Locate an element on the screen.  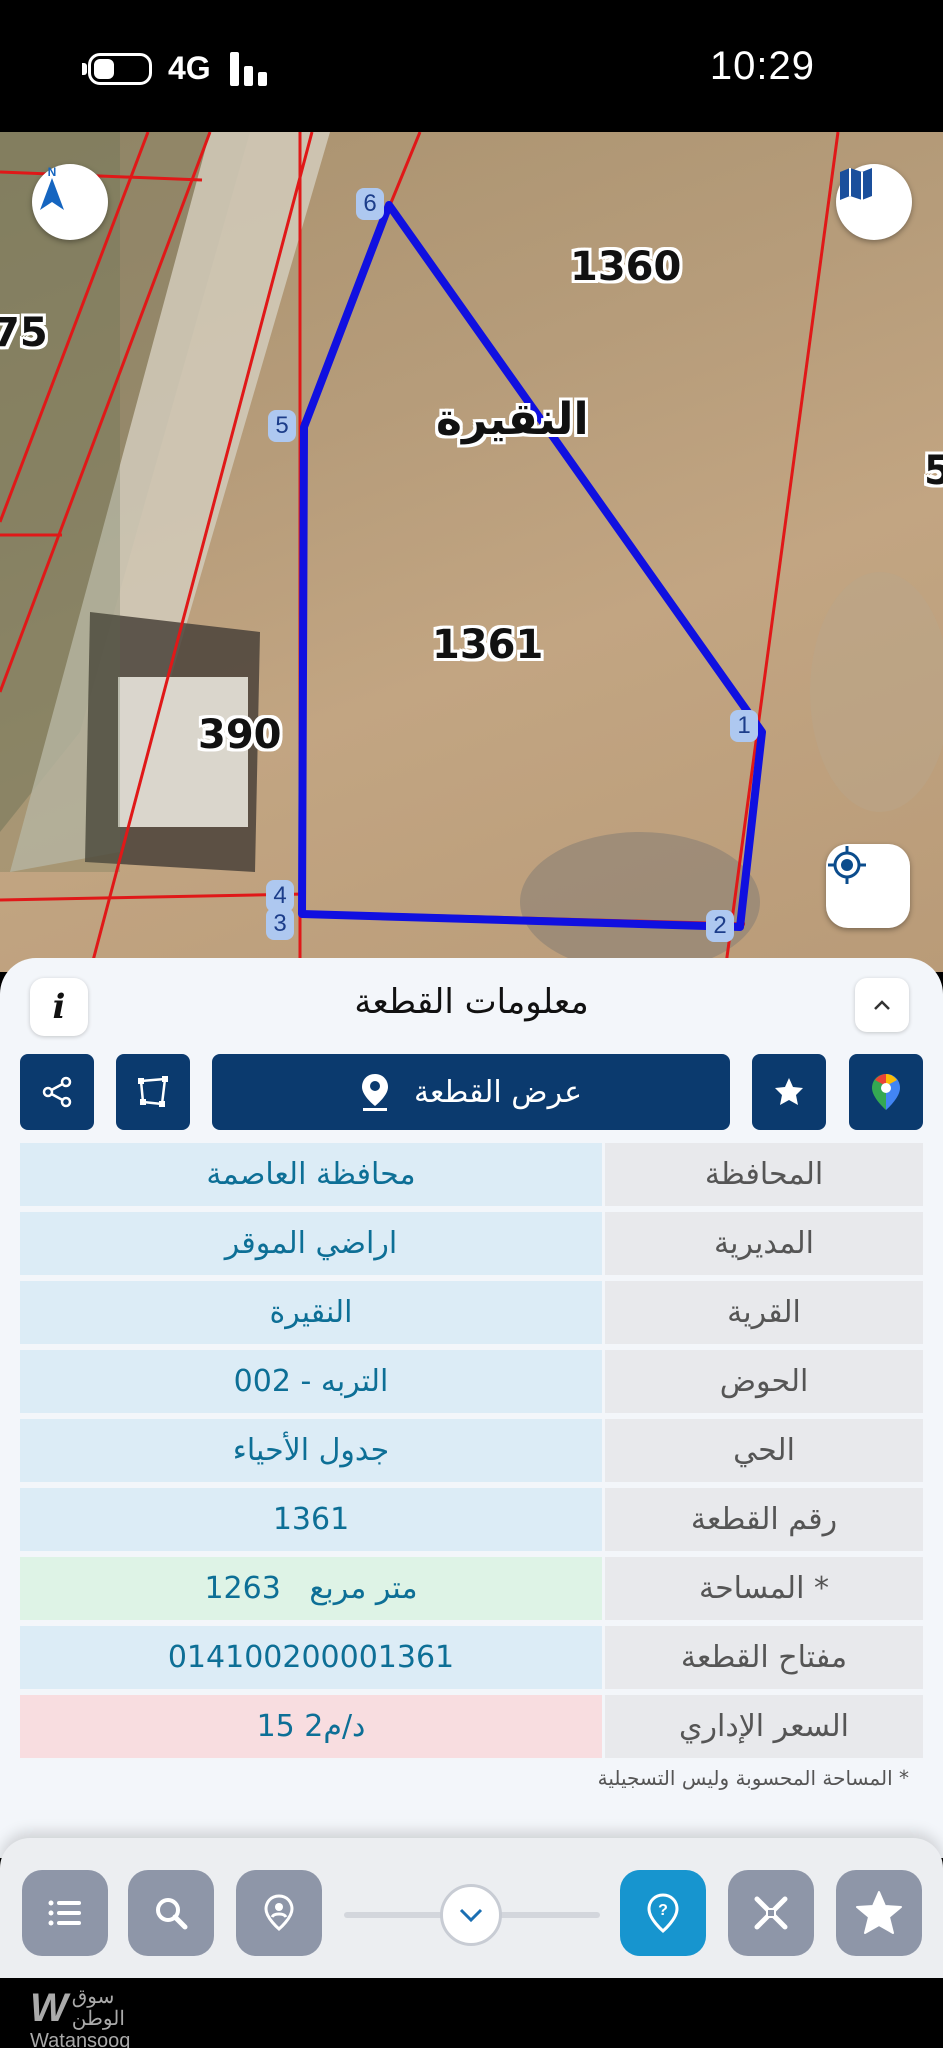
vertex-label: 1 is located at coordinates (744, 726).